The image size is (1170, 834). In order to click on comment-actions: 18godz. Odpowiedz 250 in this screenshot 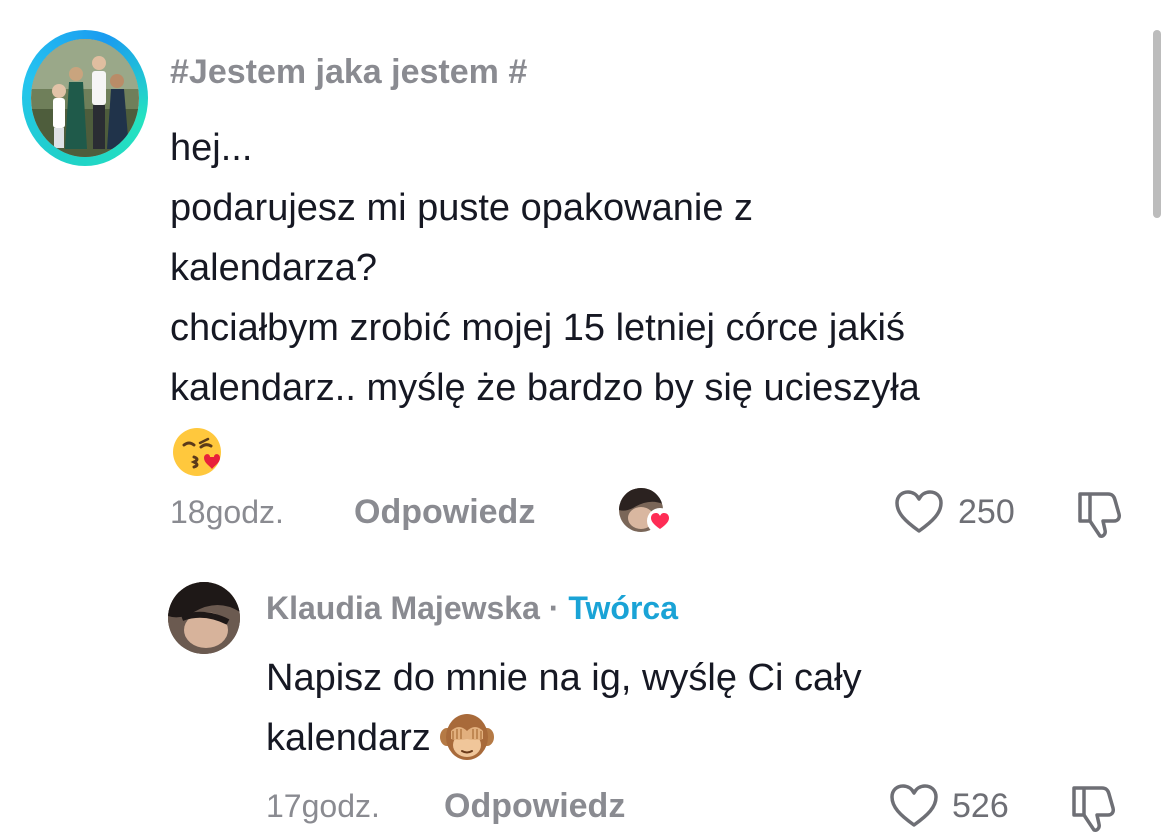, I will do `click(585, 513)`.